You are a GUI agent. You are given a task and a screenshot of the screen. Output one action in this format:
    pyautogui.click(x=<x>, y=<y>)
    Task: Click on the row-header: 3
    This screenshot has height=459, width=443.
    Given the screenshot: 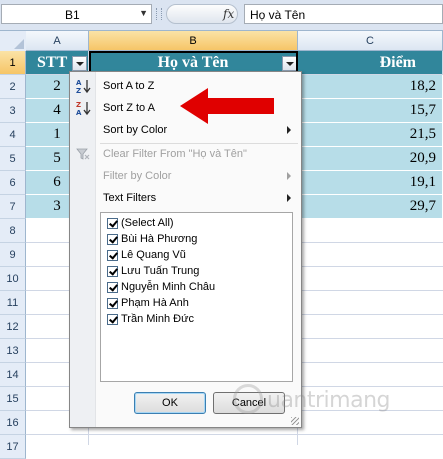 What is the action you would take?
    pyautogui.click(x=13, y=111)
    